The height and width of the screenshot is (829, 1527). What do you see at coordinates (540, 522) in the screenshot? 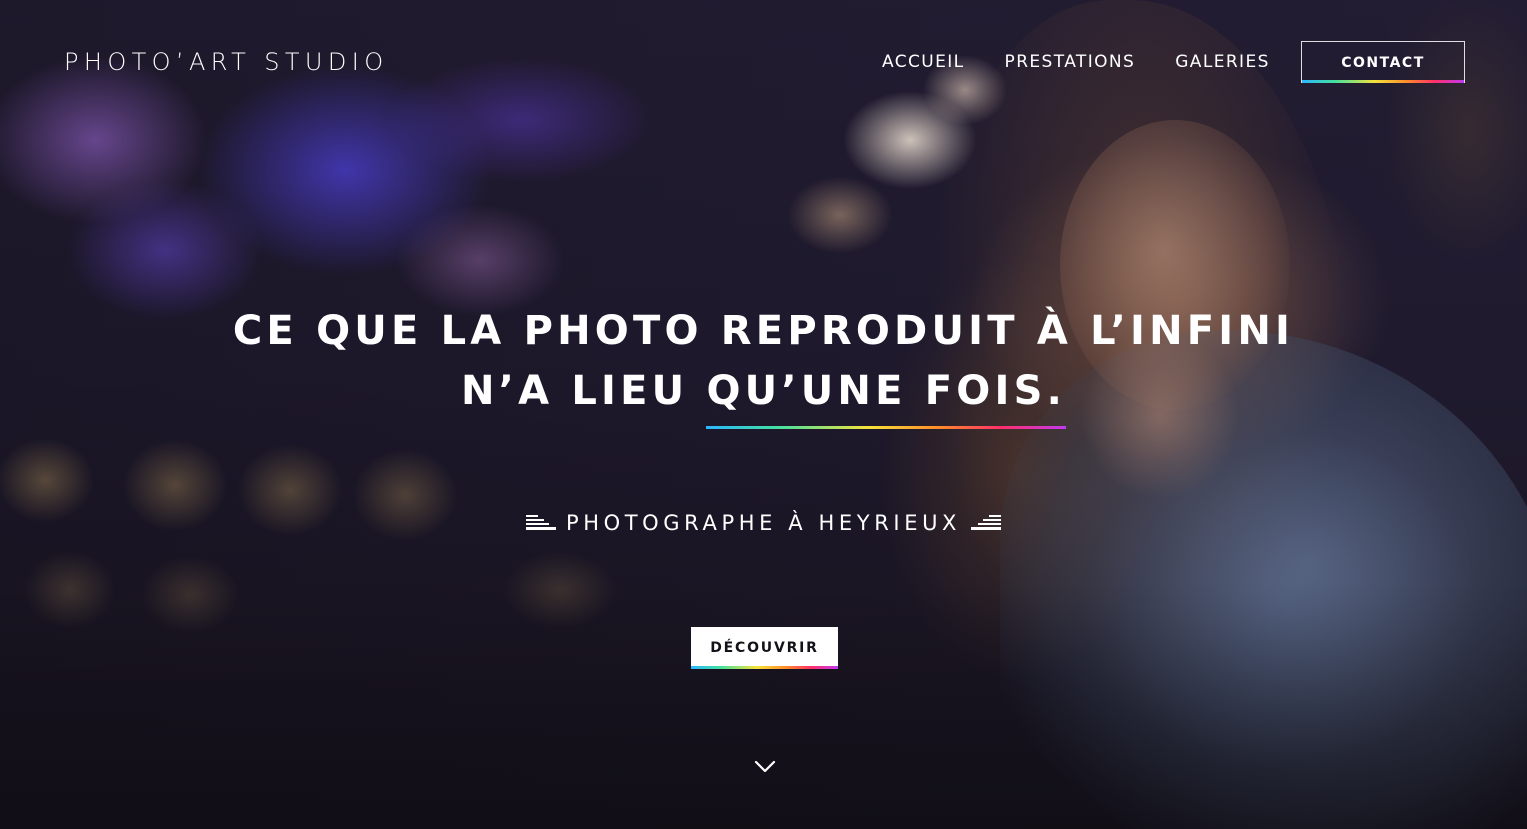
I see `stripes-left-icon` at bounding box center [540, 522].